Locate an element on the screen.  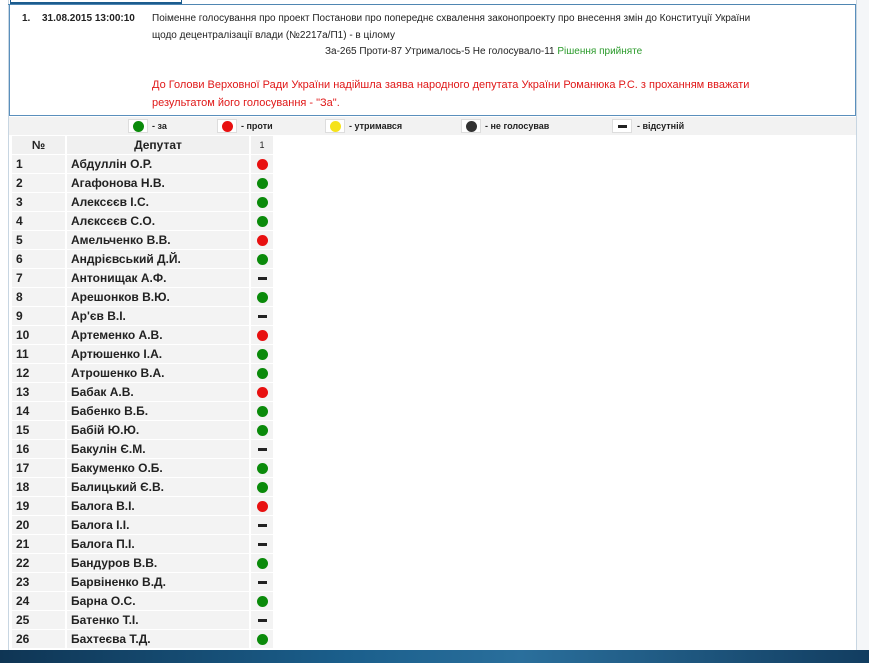
table-row: 19 Балога В.І. is located at coordinates (143, 506).